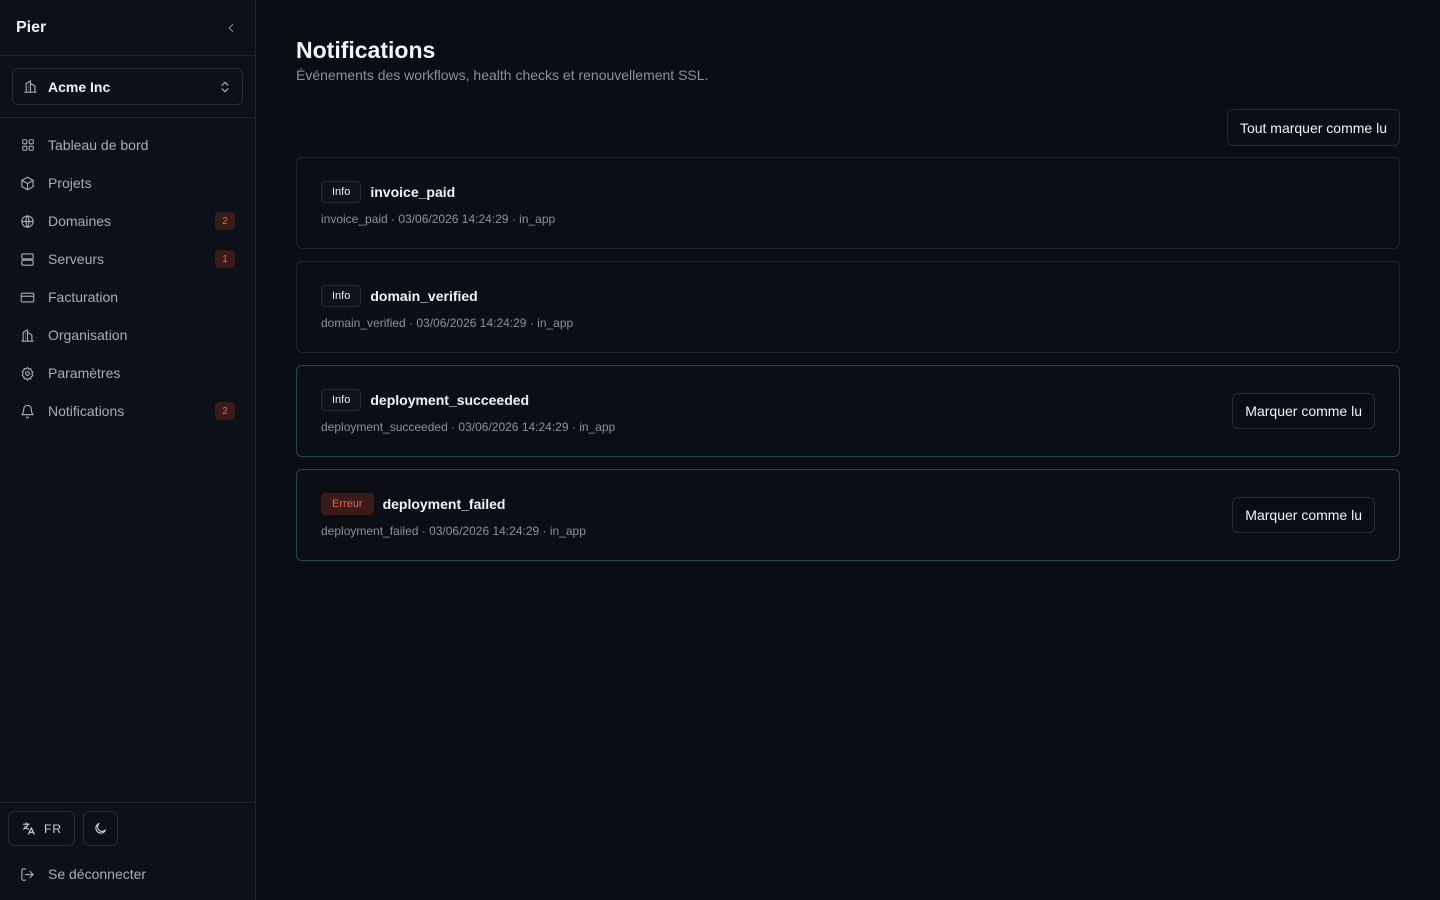 Image resolution: width=1440 pixels, height=900 pixels. I want to click on sidebar-item-organisation: Organisation, so click(127, 335).